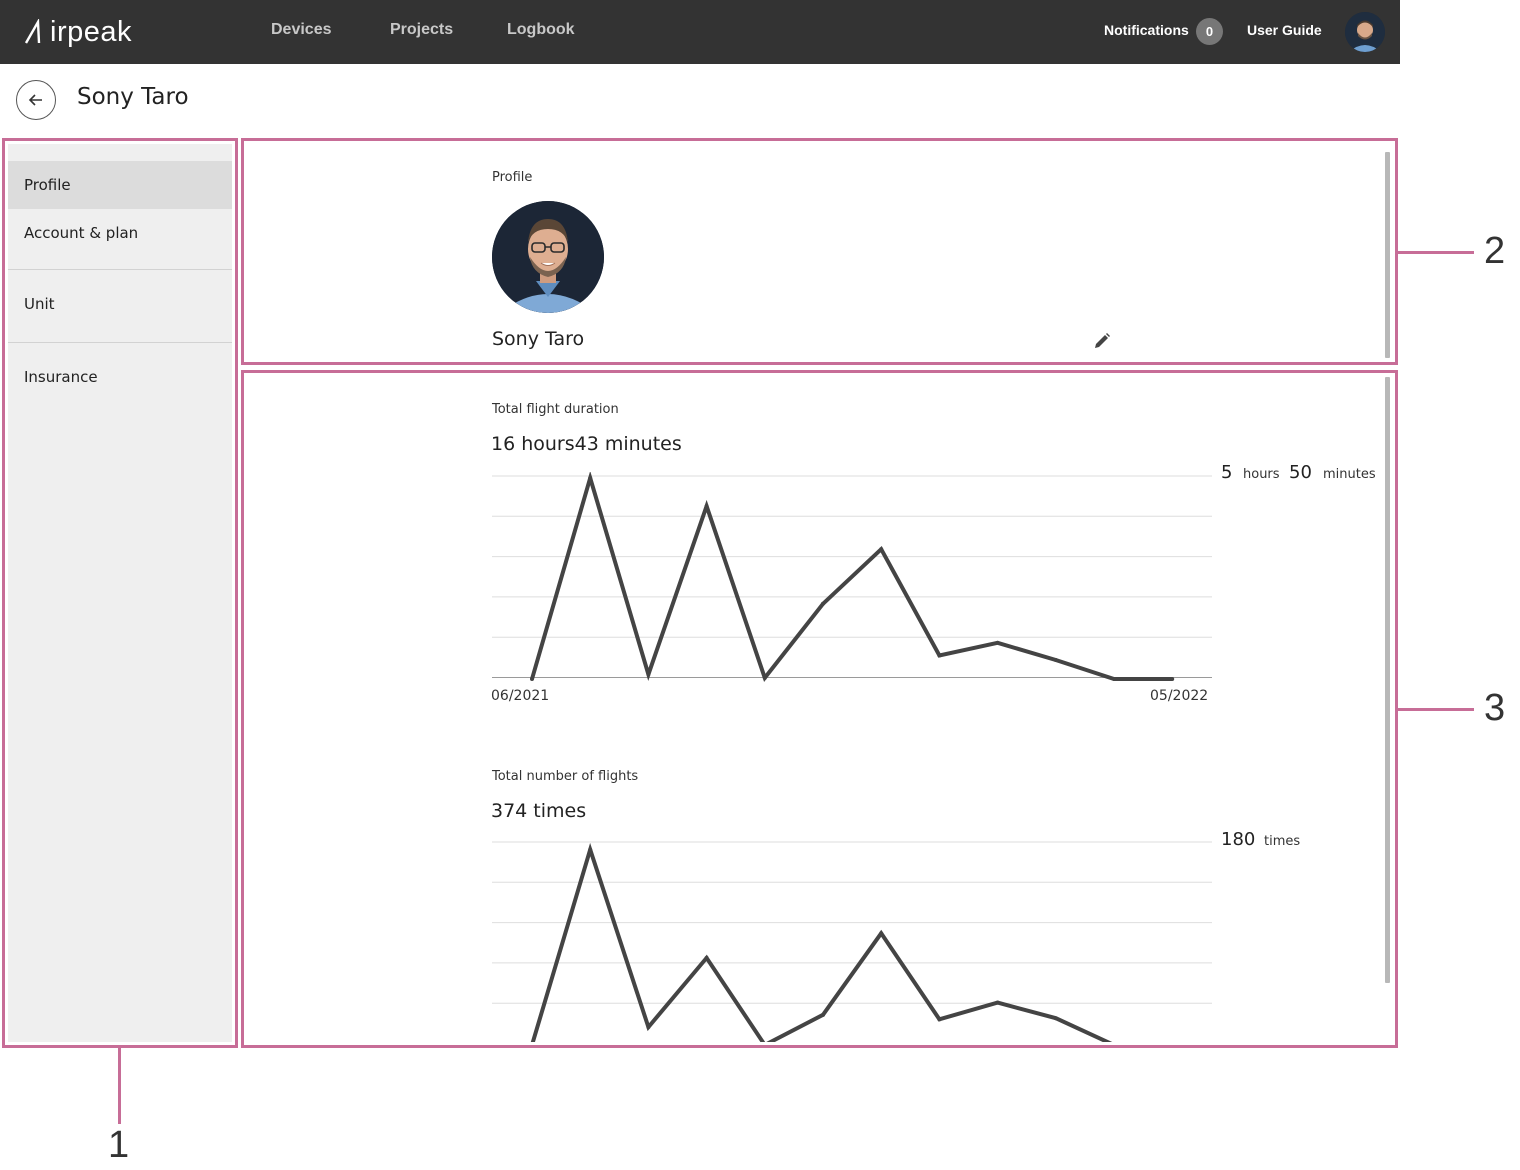 The height and width of the screenshot is (1170, 1520). I want to click on nav-projects: Projects, so click(421, 30).